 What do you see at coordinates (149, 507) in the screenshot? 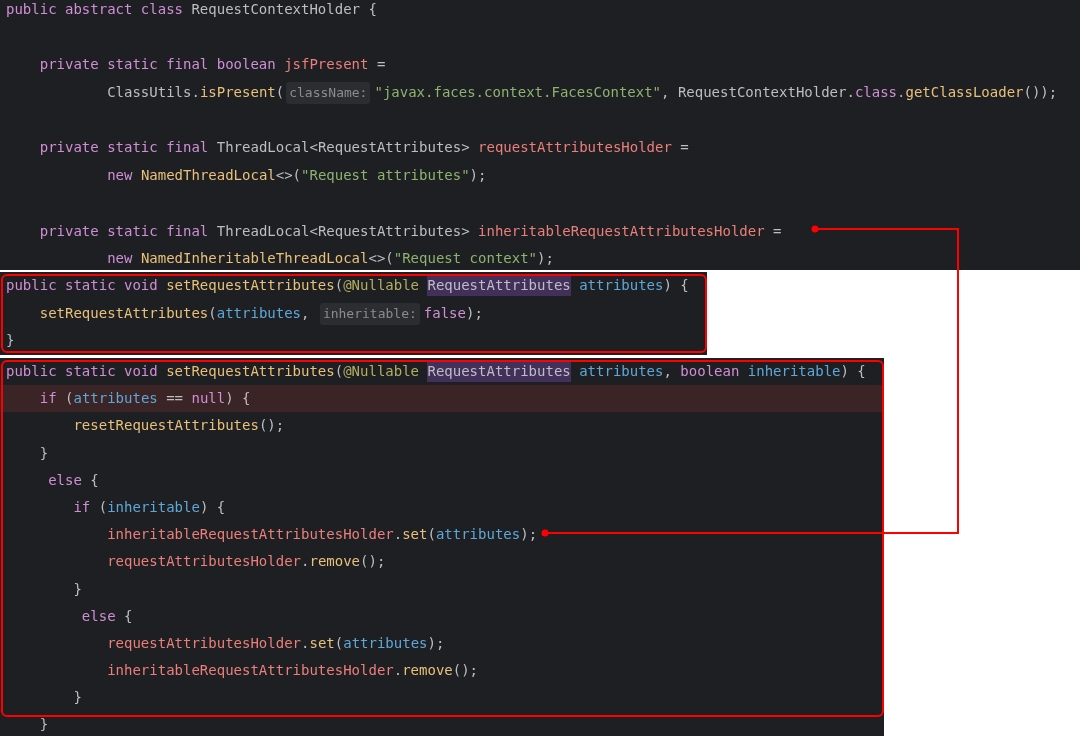
I see `code-text: if (inheritable) {` at bounding box center [149, 507].